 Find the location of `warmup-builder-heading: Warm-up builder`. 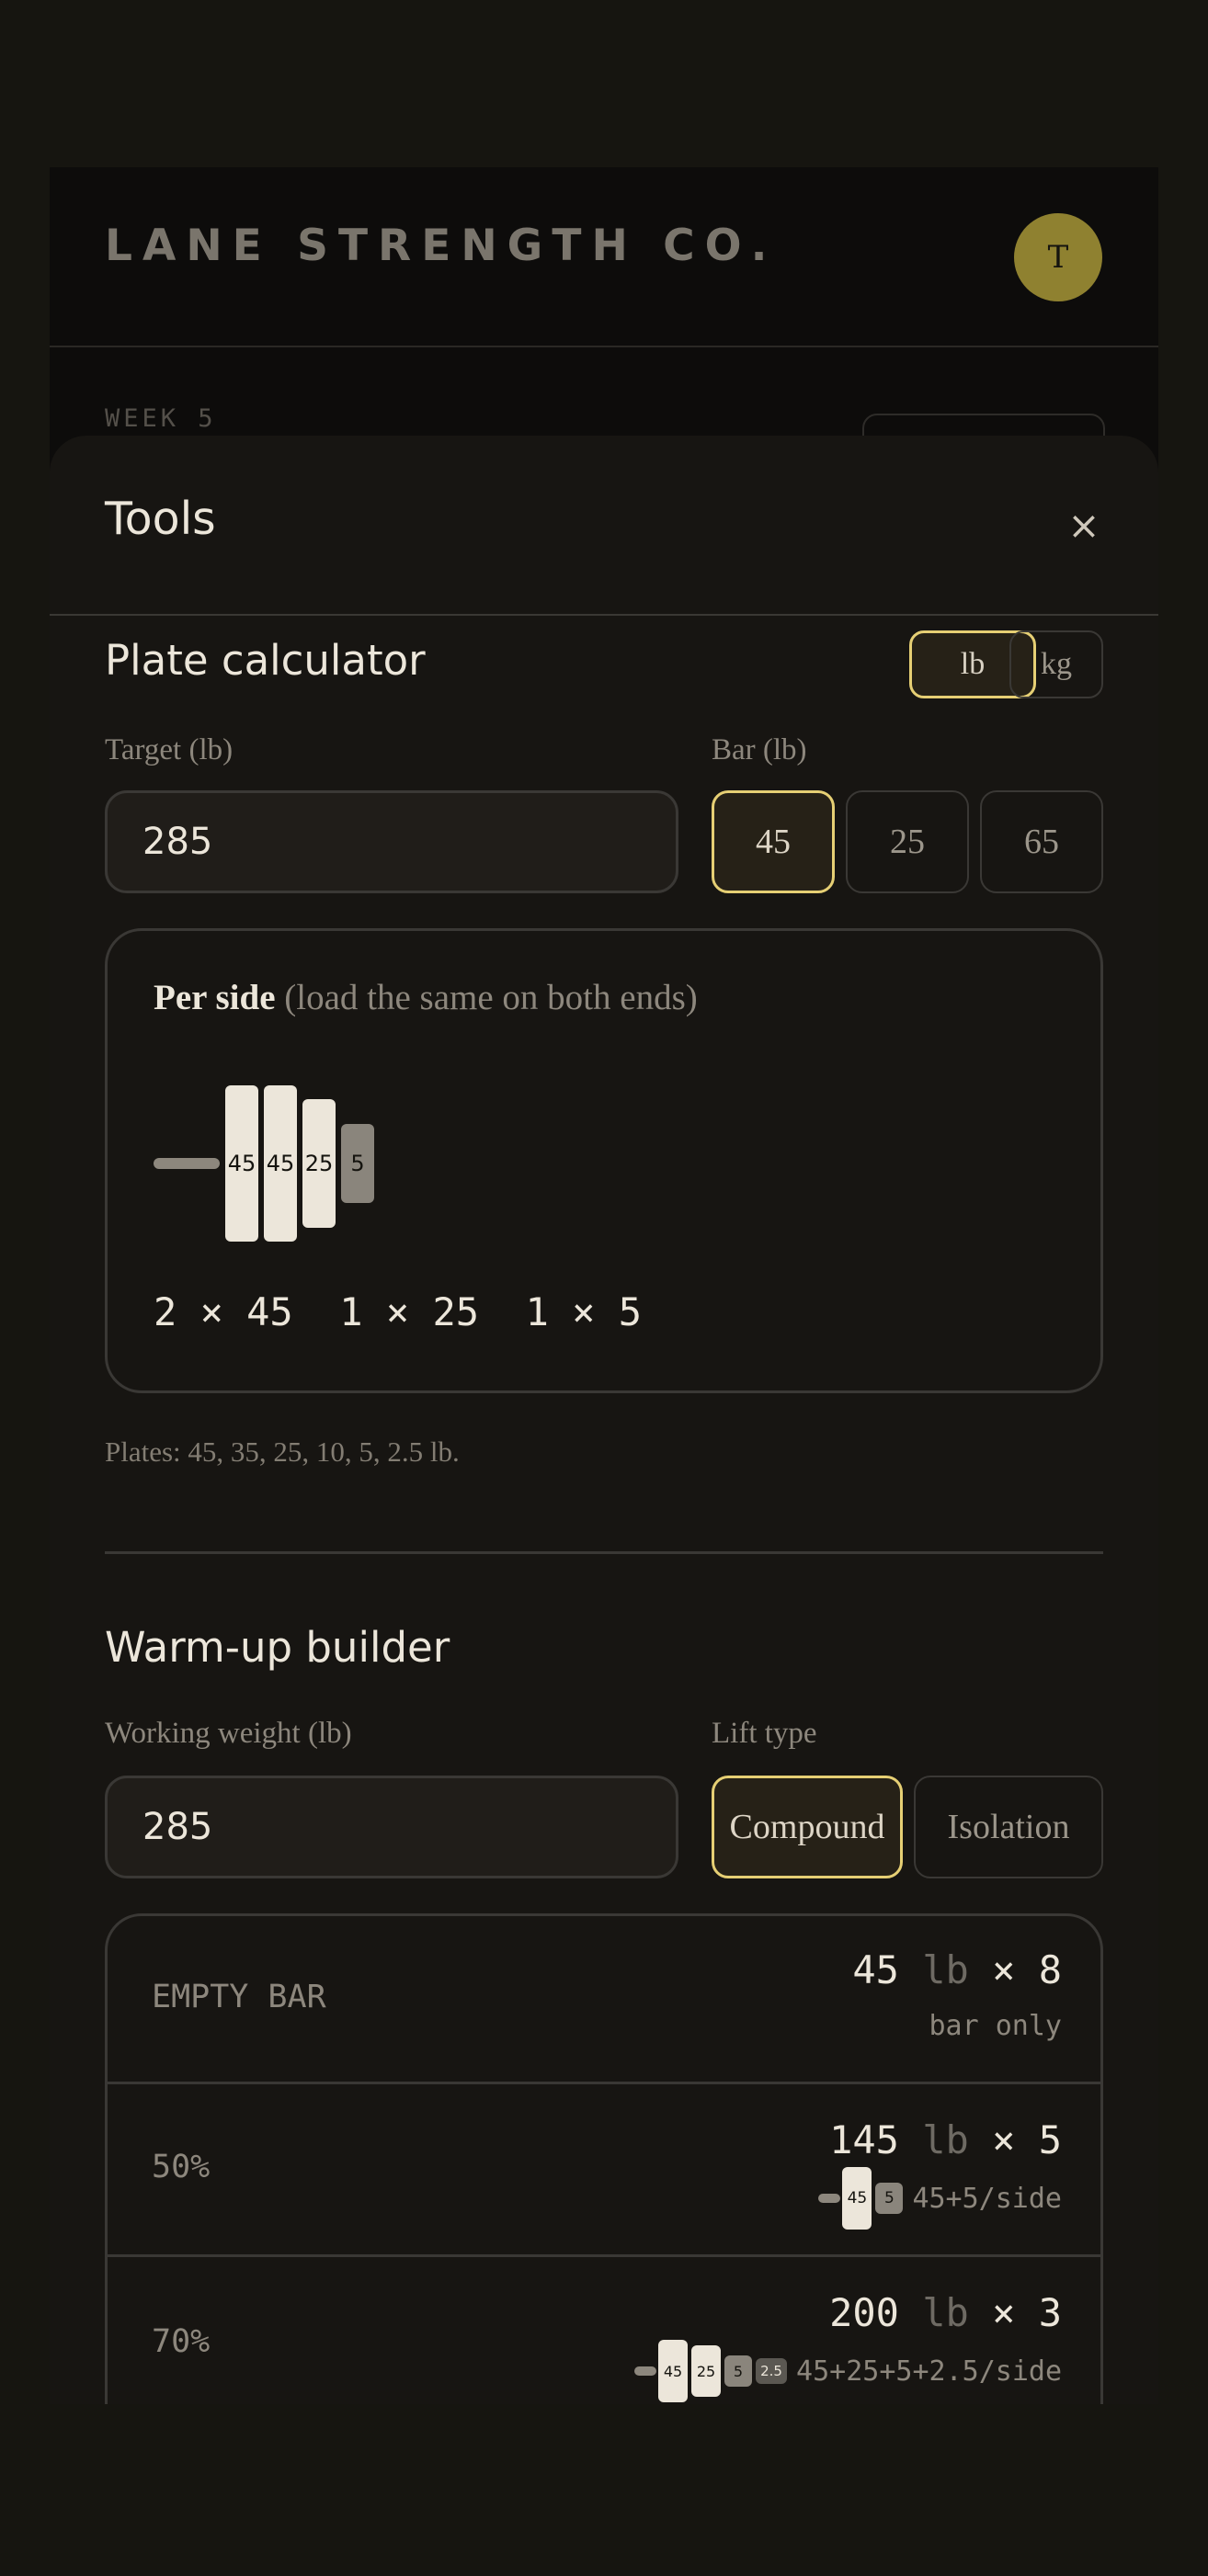

warmup-builder-heading: Warm-up builder is located at coordinates (277, 1647).